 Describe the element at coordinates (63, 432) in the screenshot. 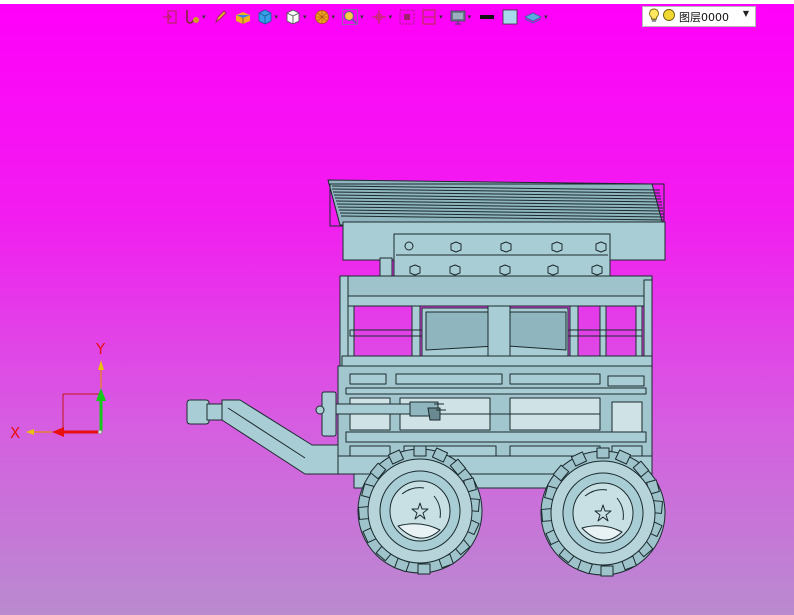

I see `triad-x-axis` at that location.